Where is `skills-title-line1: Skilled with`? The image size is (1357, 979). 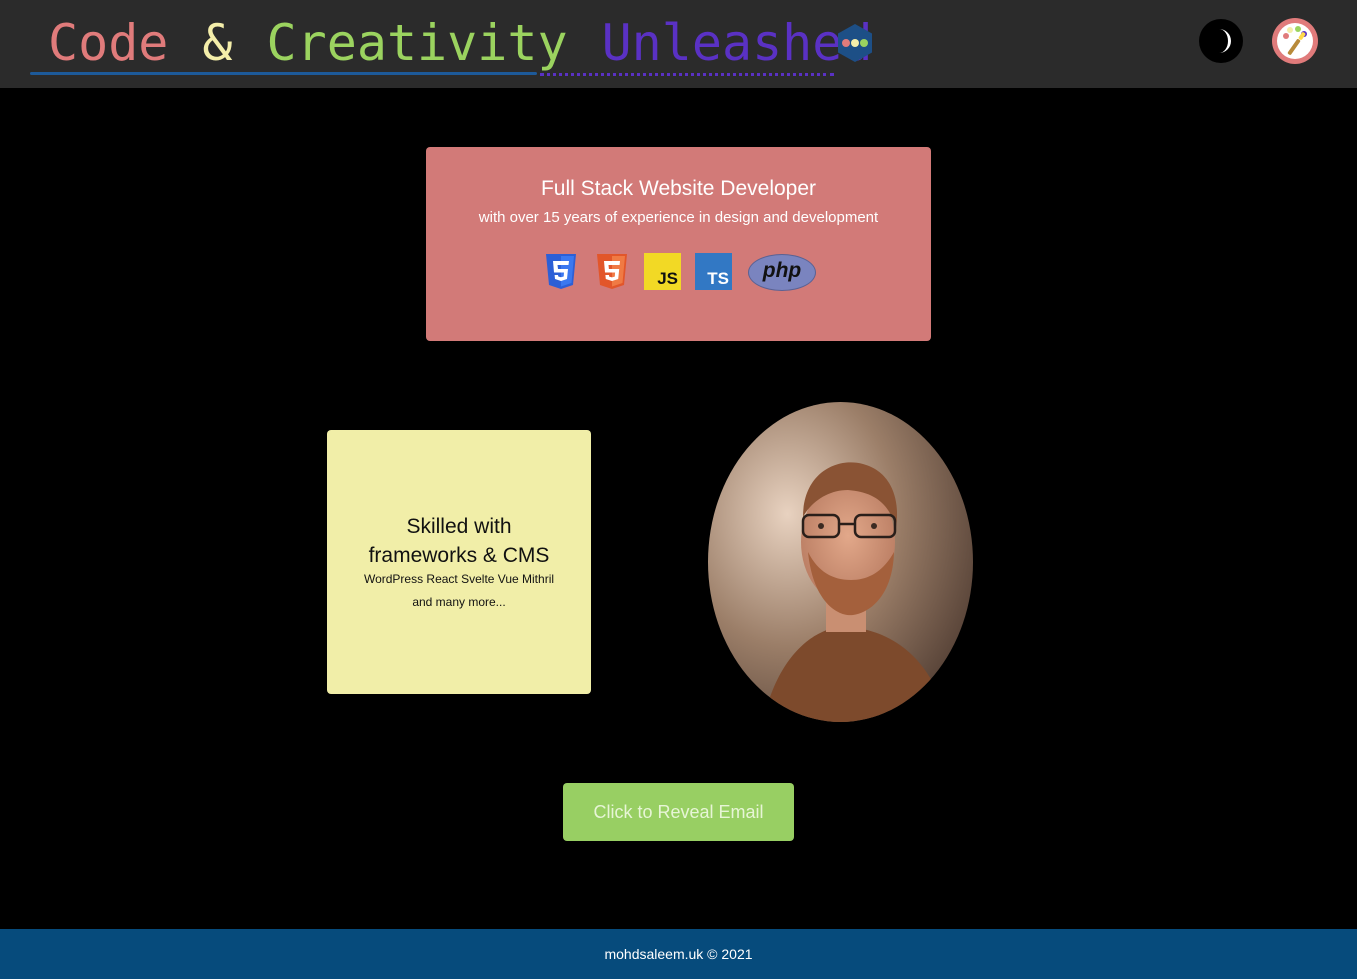 skills-title-line1: Skilled with is located at coordinates (459, 526).